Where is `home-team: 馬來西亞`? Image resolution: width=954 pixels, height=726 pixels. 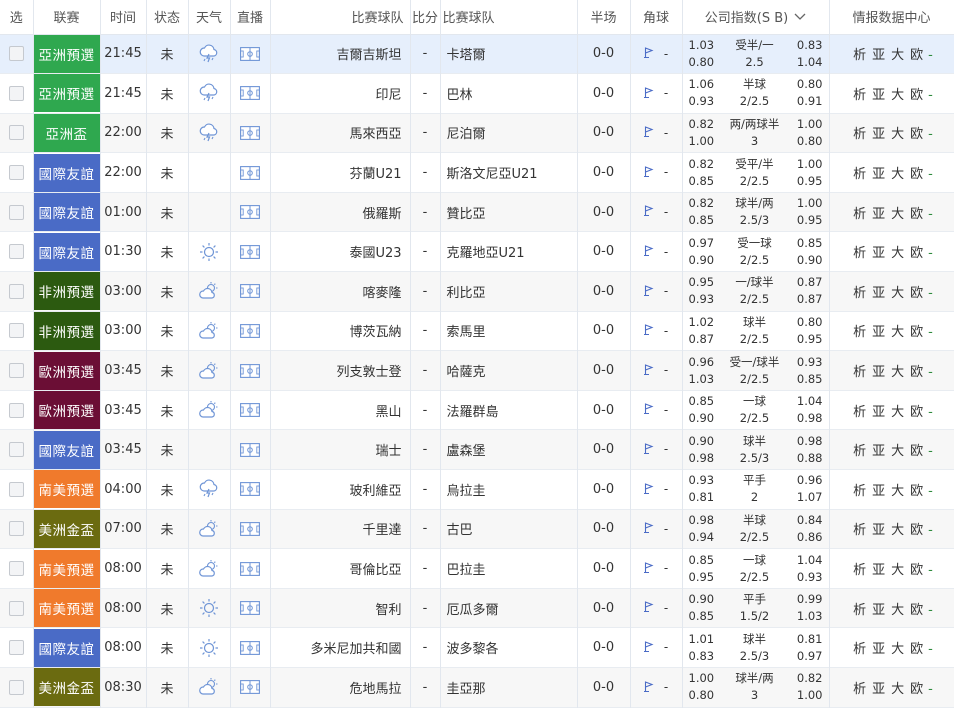
home-team: 馬來西亞 is located at coordinates (340, 133).